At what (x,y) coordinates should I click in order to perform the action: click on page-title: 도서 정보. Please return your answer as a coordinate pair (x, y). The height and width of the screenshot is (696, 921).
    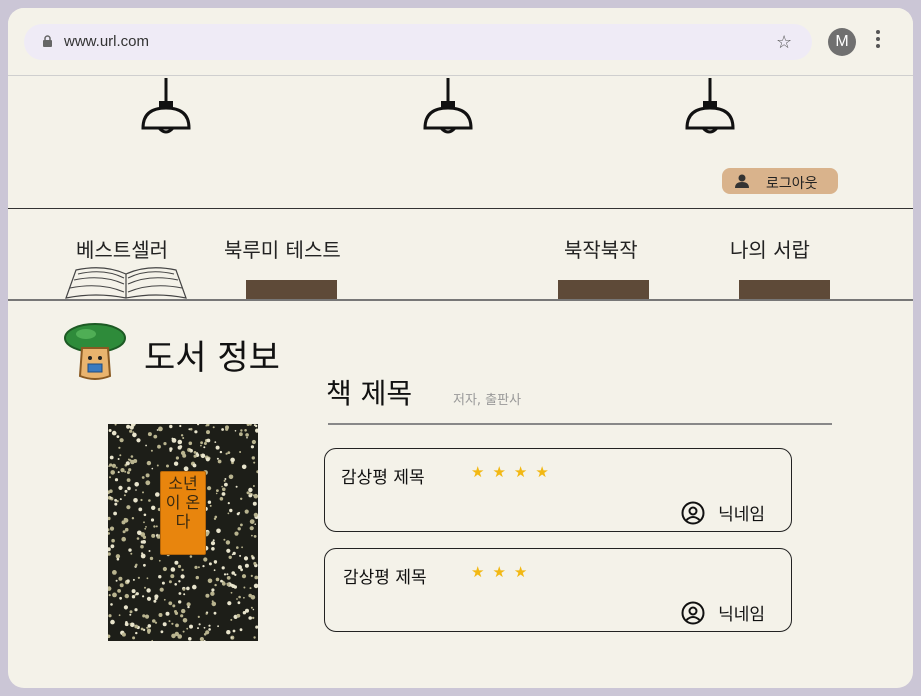
    Looking at the image, I should click on (212, 358).